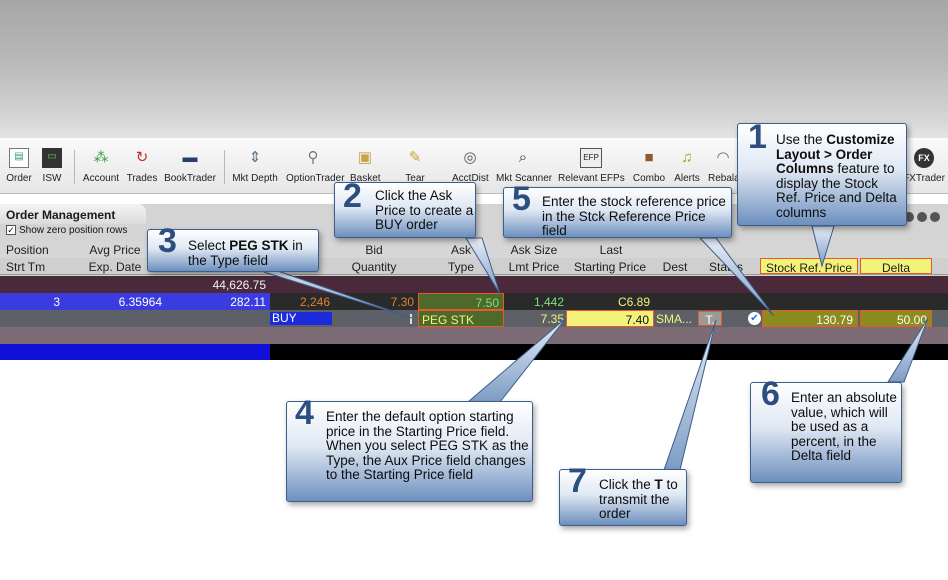 The height and width of the screenshot is (580, 948). I want to click on callout-3: 3 Select PEG STK in the Type field, so click(233, 248).